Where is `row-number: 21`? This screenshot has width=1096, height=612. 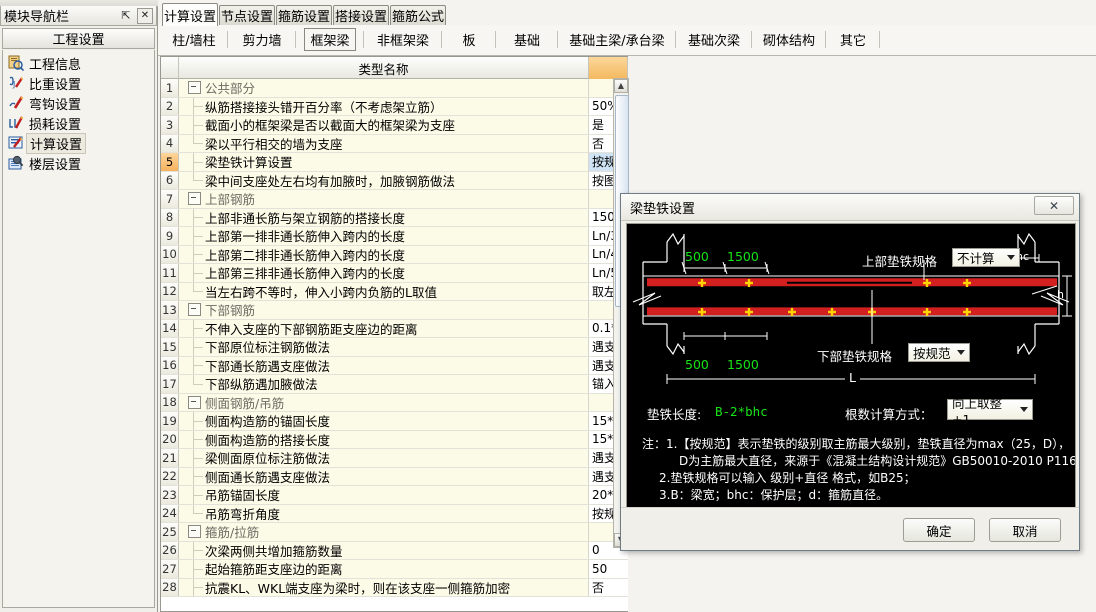
row-number: 21 is located at coordinates (170, 458).